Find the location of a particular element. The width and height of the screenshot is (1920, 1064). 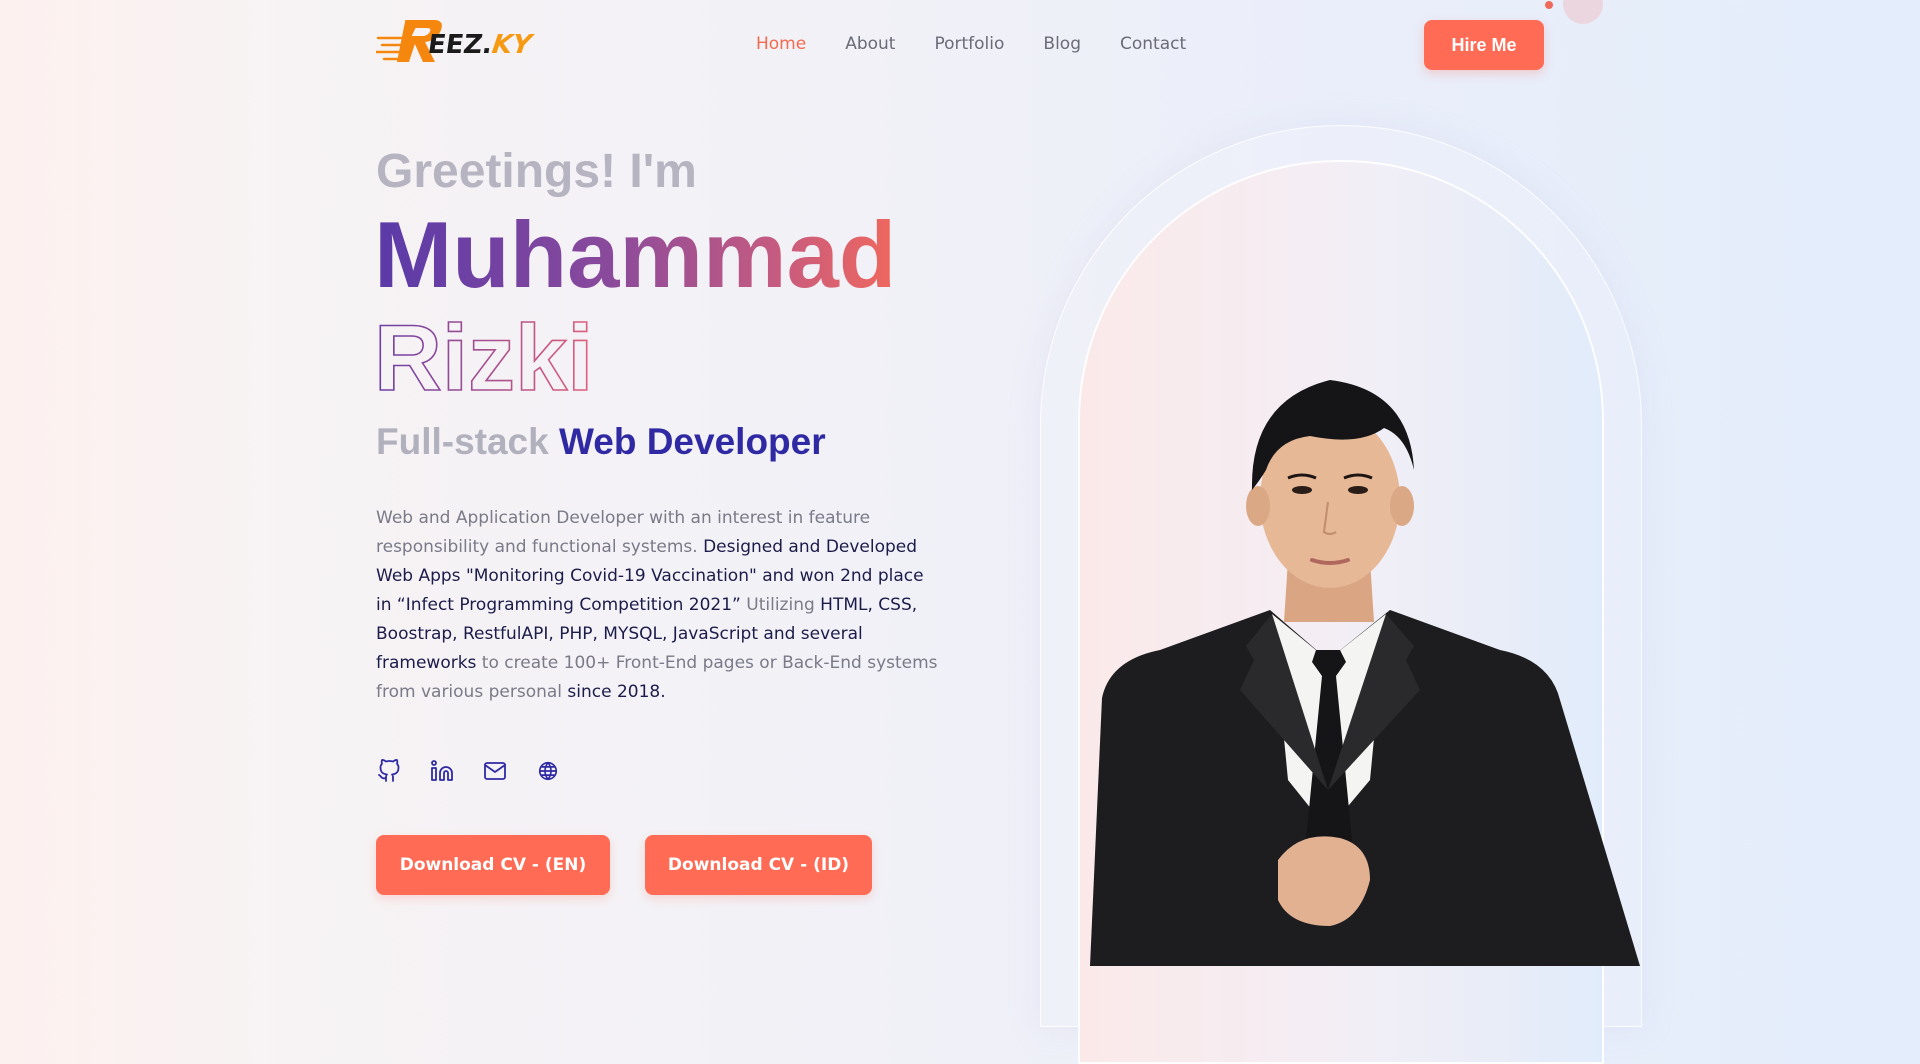

decorative-circle is located at coordinates (1583, 12).